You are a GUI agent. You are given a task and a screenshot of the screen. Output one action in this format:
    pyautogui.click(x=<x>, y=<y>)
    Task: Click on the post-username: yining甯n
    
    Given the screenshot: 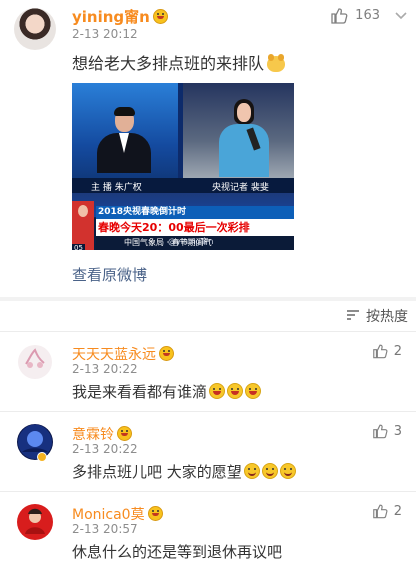 What is the action you would take?
    pyautogui.click(x=120, y=16)
    